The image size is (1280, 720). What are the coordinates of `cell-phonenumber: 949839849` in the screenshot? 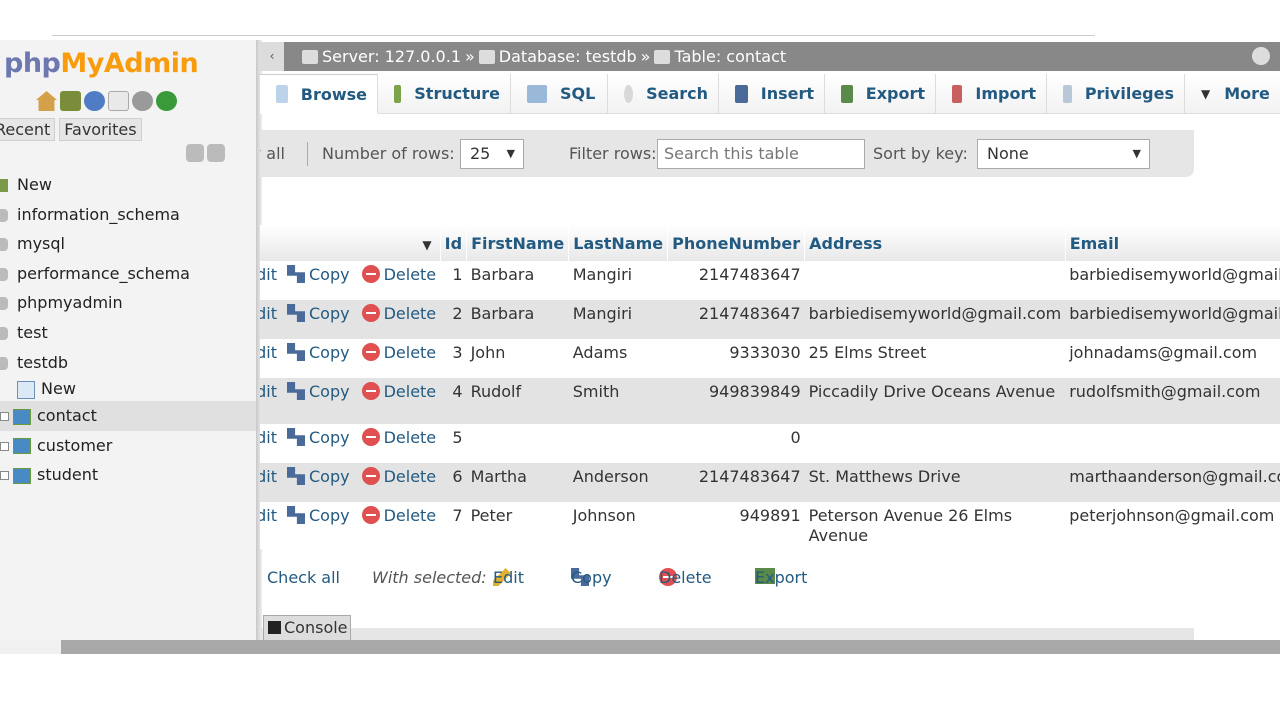 It's located at (736, 401).